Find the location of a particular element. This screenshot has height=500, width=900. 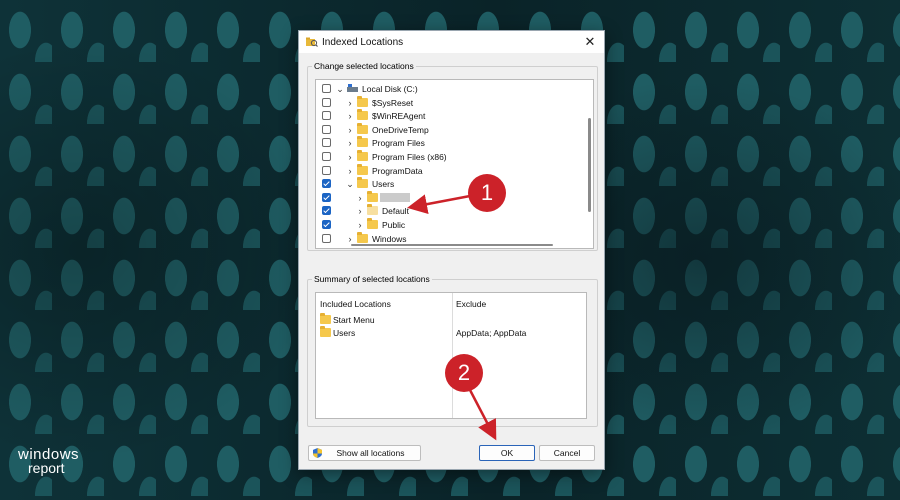

cancel-button: Cancel is located at coordinates (567, 453).